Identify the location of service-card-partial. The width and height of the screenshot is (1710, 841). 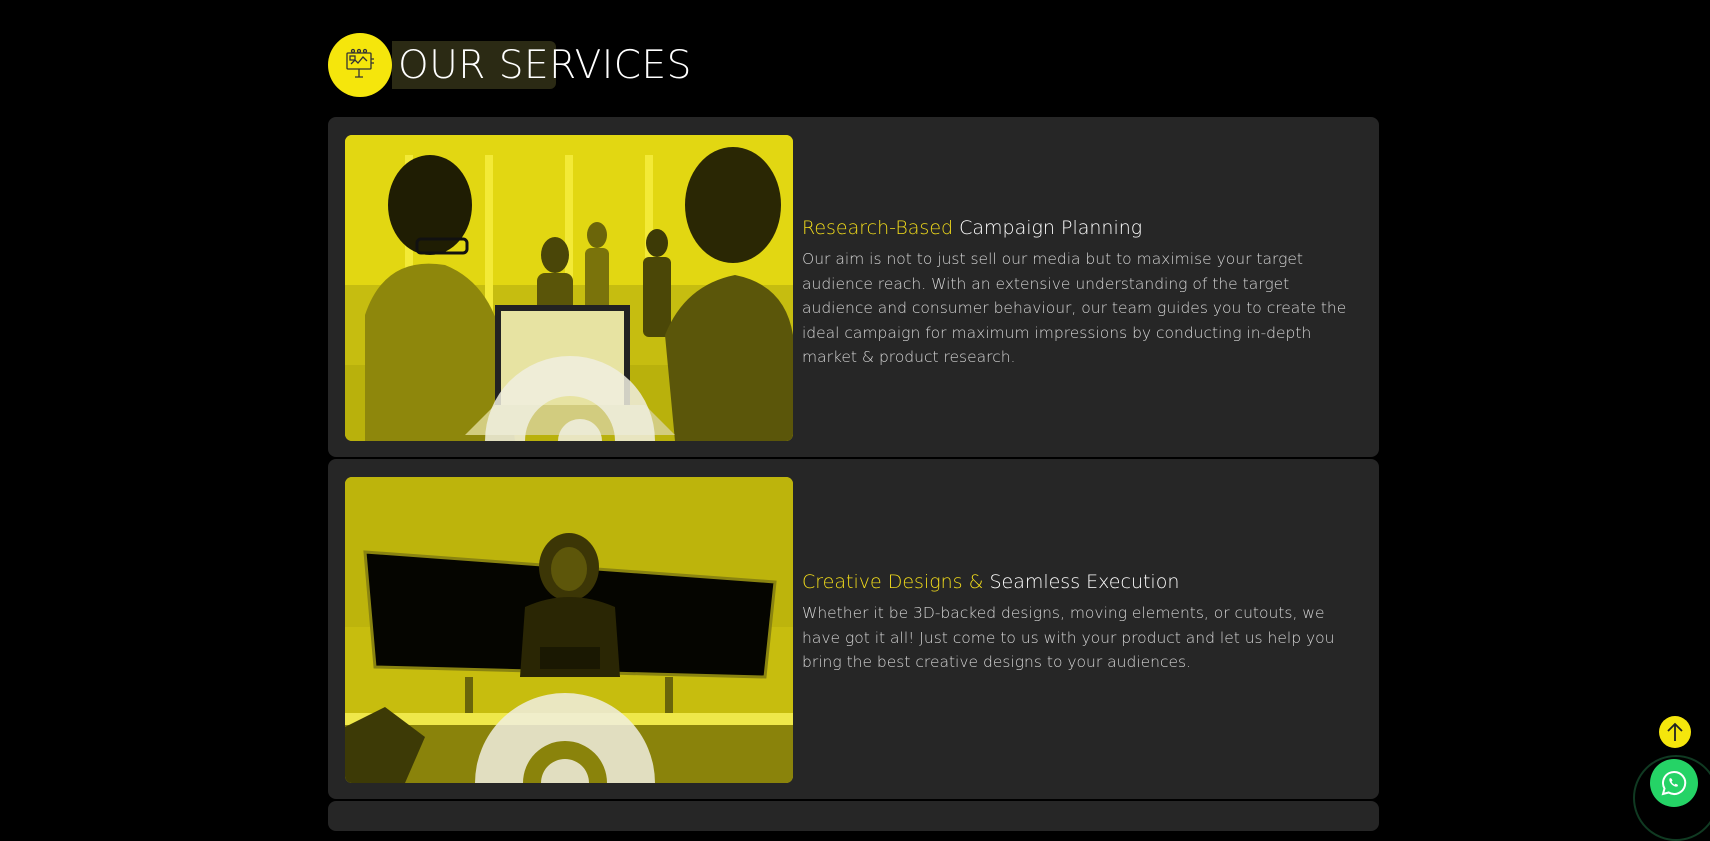
(853, 816).